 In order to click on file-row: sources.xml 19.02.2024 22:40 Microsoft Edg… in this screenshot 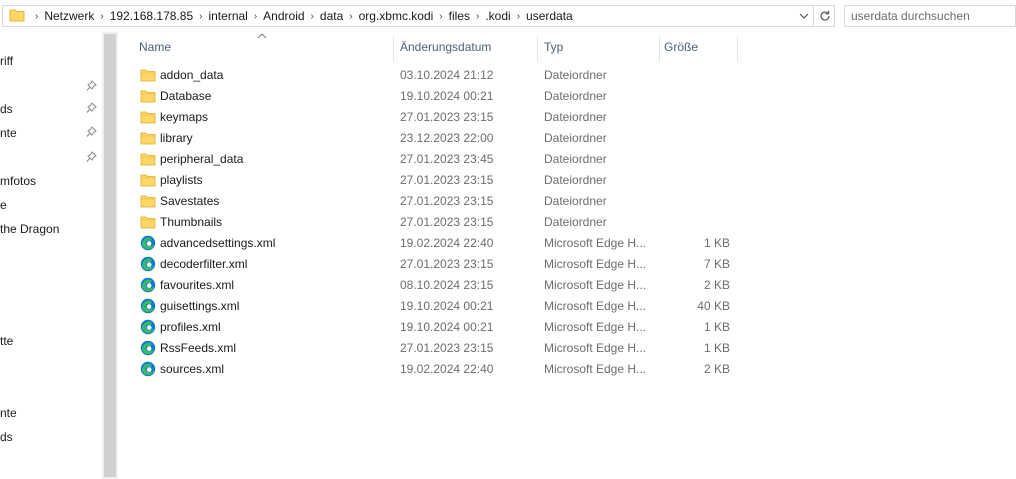, I will do `click(567, 369)`.